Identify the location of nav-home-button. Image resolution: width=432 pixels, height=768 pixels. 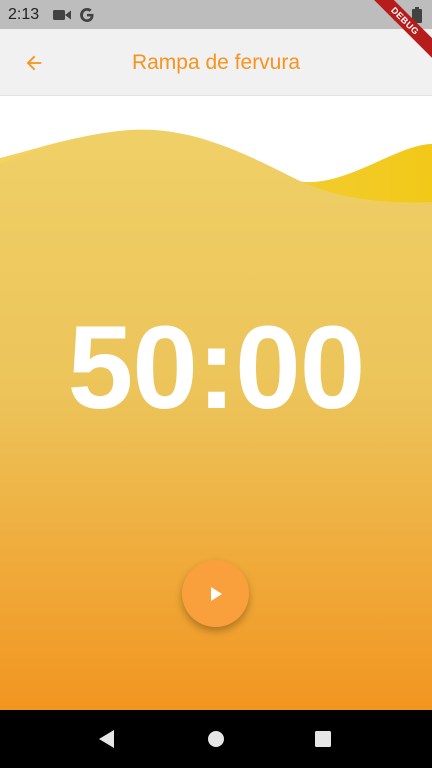
(216, 739).